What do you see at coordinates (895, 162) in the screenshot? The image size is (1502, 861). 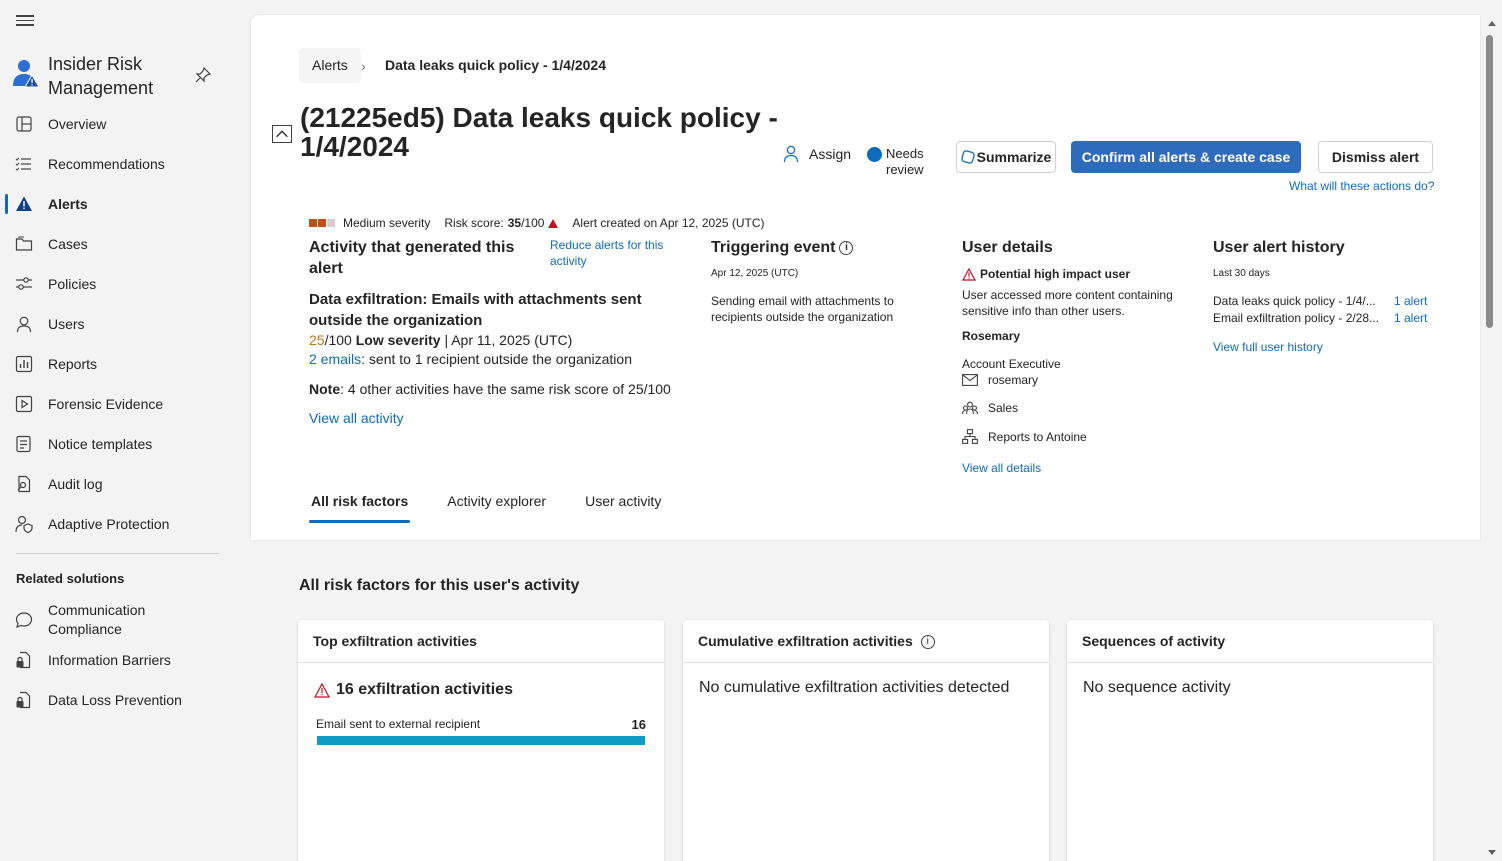 I see `status-badge: Needs review` at bounding box center [895, 162].